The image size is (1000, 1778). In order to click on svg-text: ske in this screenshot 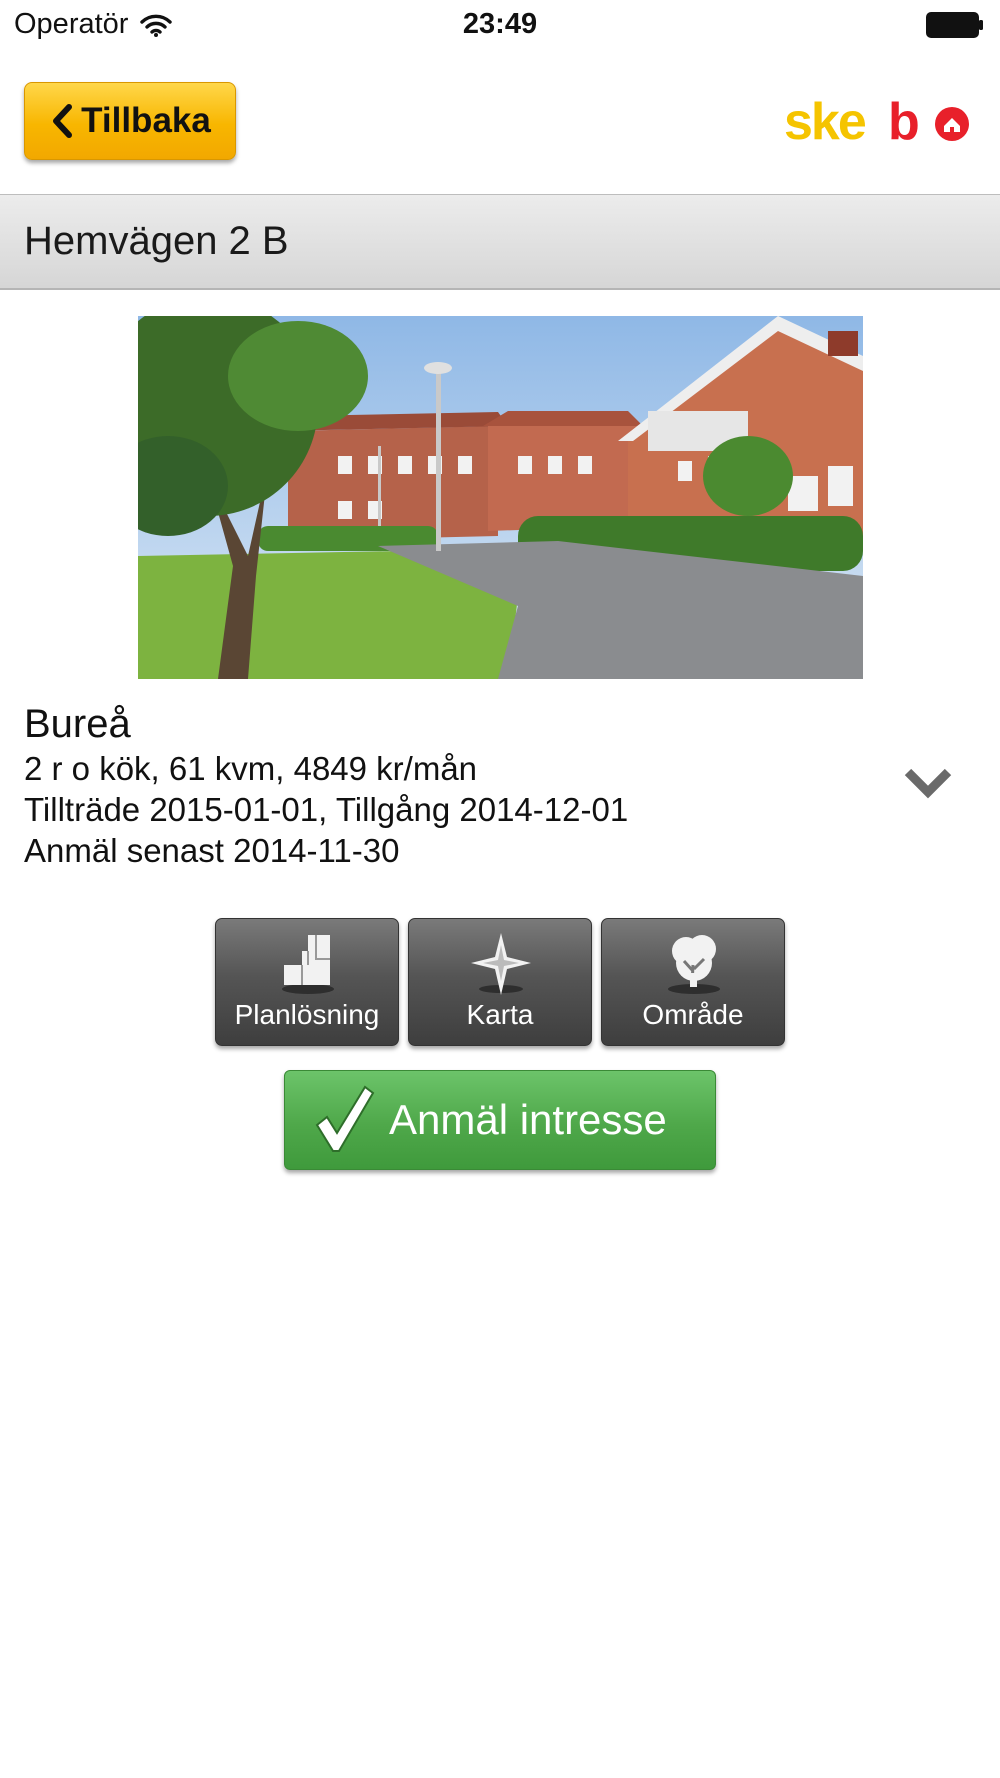, I will do `click(825, 120)`.